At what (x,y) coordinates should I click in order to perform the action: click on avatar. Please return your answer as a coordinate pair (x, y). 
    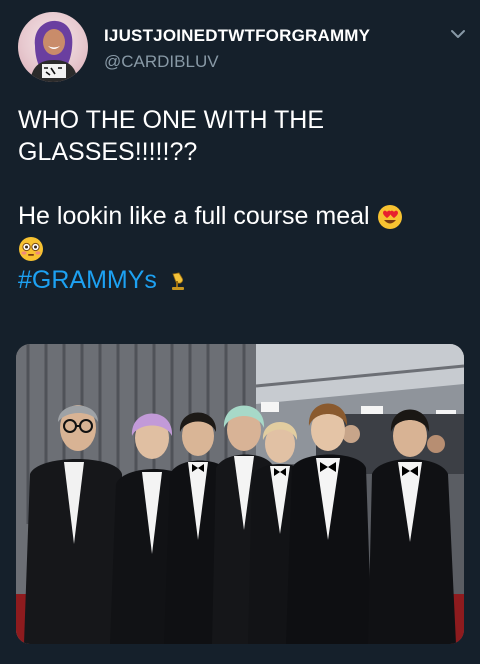
    Looking at the image, I should click on (53, 47).